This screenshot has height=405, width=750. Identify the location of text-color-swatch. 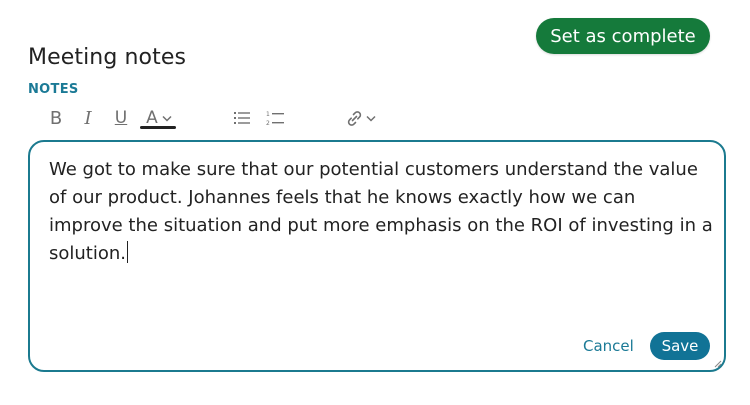
(158, 127).